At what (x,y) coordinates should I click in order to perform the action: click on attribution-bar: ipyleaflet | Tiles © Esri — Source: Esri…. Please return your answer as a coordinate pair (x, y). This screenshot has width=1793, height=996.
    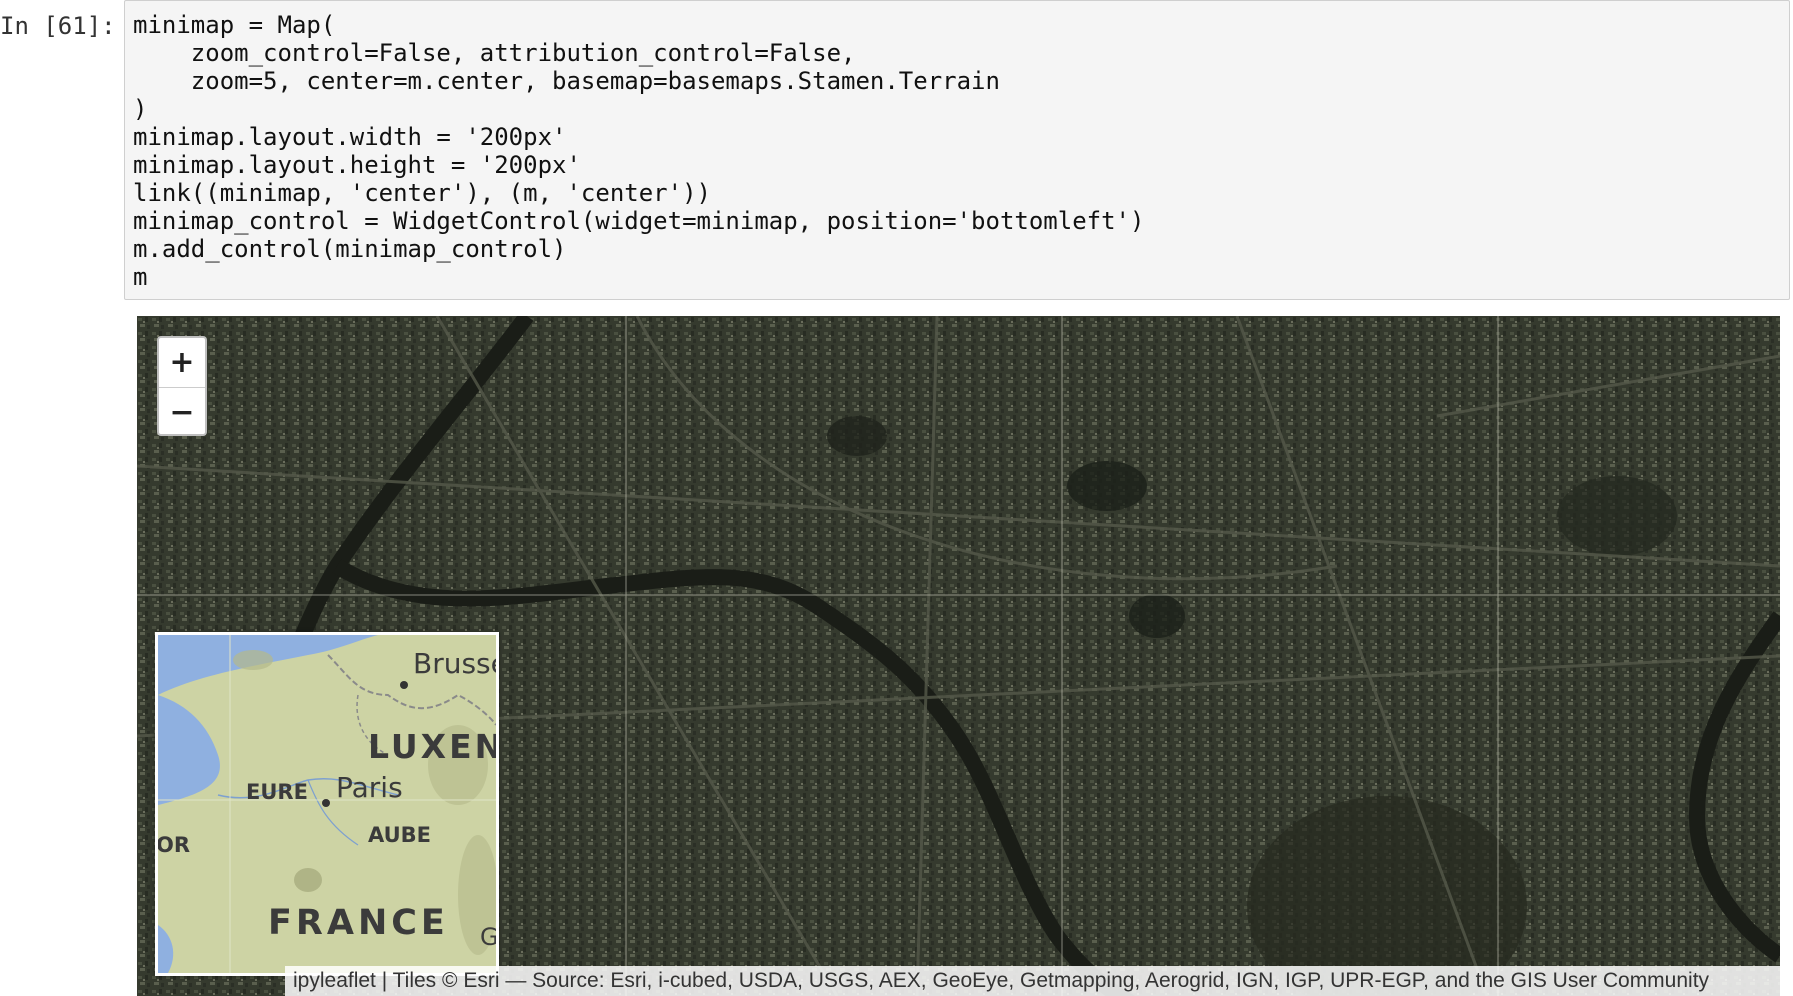
    Looking at the image, I should click on (1032, 981).